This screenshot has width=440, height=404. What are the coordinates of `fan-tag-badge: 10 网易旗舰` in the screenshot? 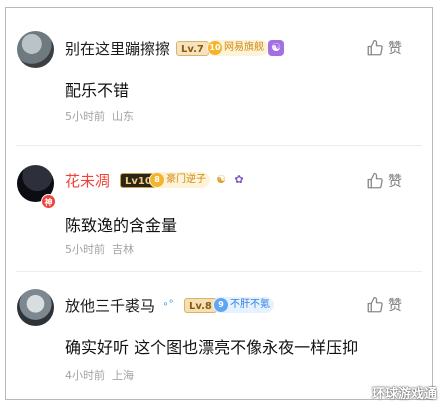 It's located at (237, 48).